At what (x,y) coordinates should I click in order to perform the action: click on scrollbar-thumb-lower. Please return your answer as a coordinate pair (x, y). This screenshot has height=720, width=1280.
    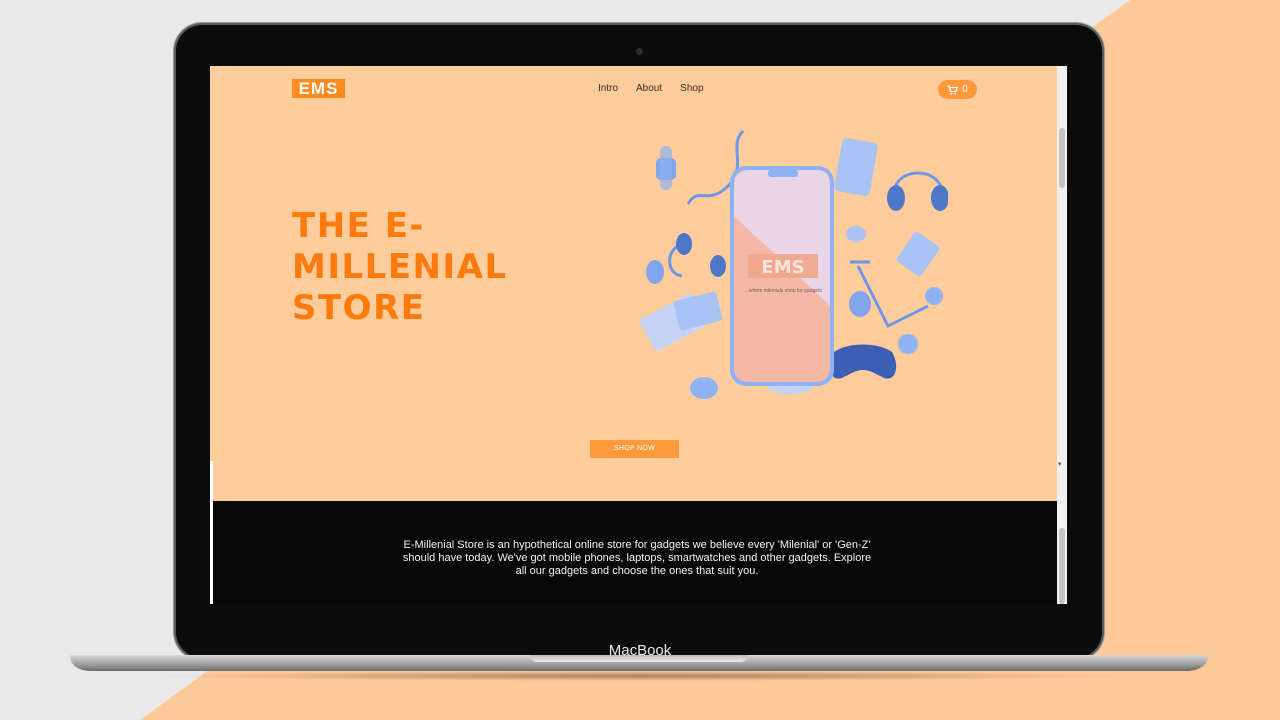
    Looking at the image, I should click on (1062, 566).